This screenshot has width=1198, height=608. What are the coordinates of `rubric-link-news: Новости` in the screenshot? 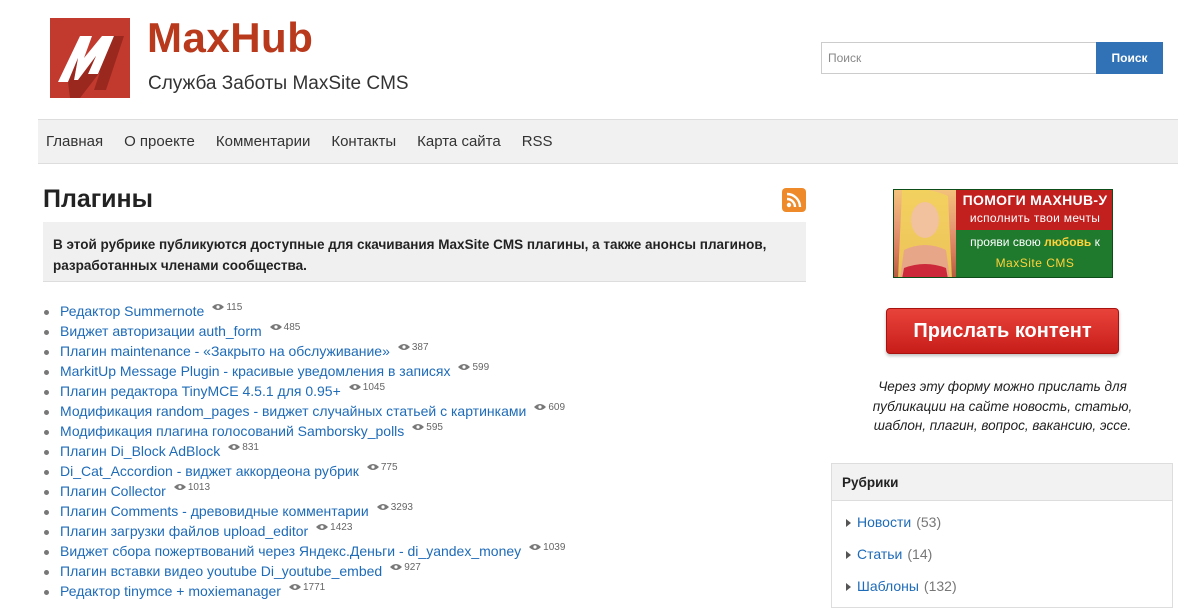 It's located at (884, 522).